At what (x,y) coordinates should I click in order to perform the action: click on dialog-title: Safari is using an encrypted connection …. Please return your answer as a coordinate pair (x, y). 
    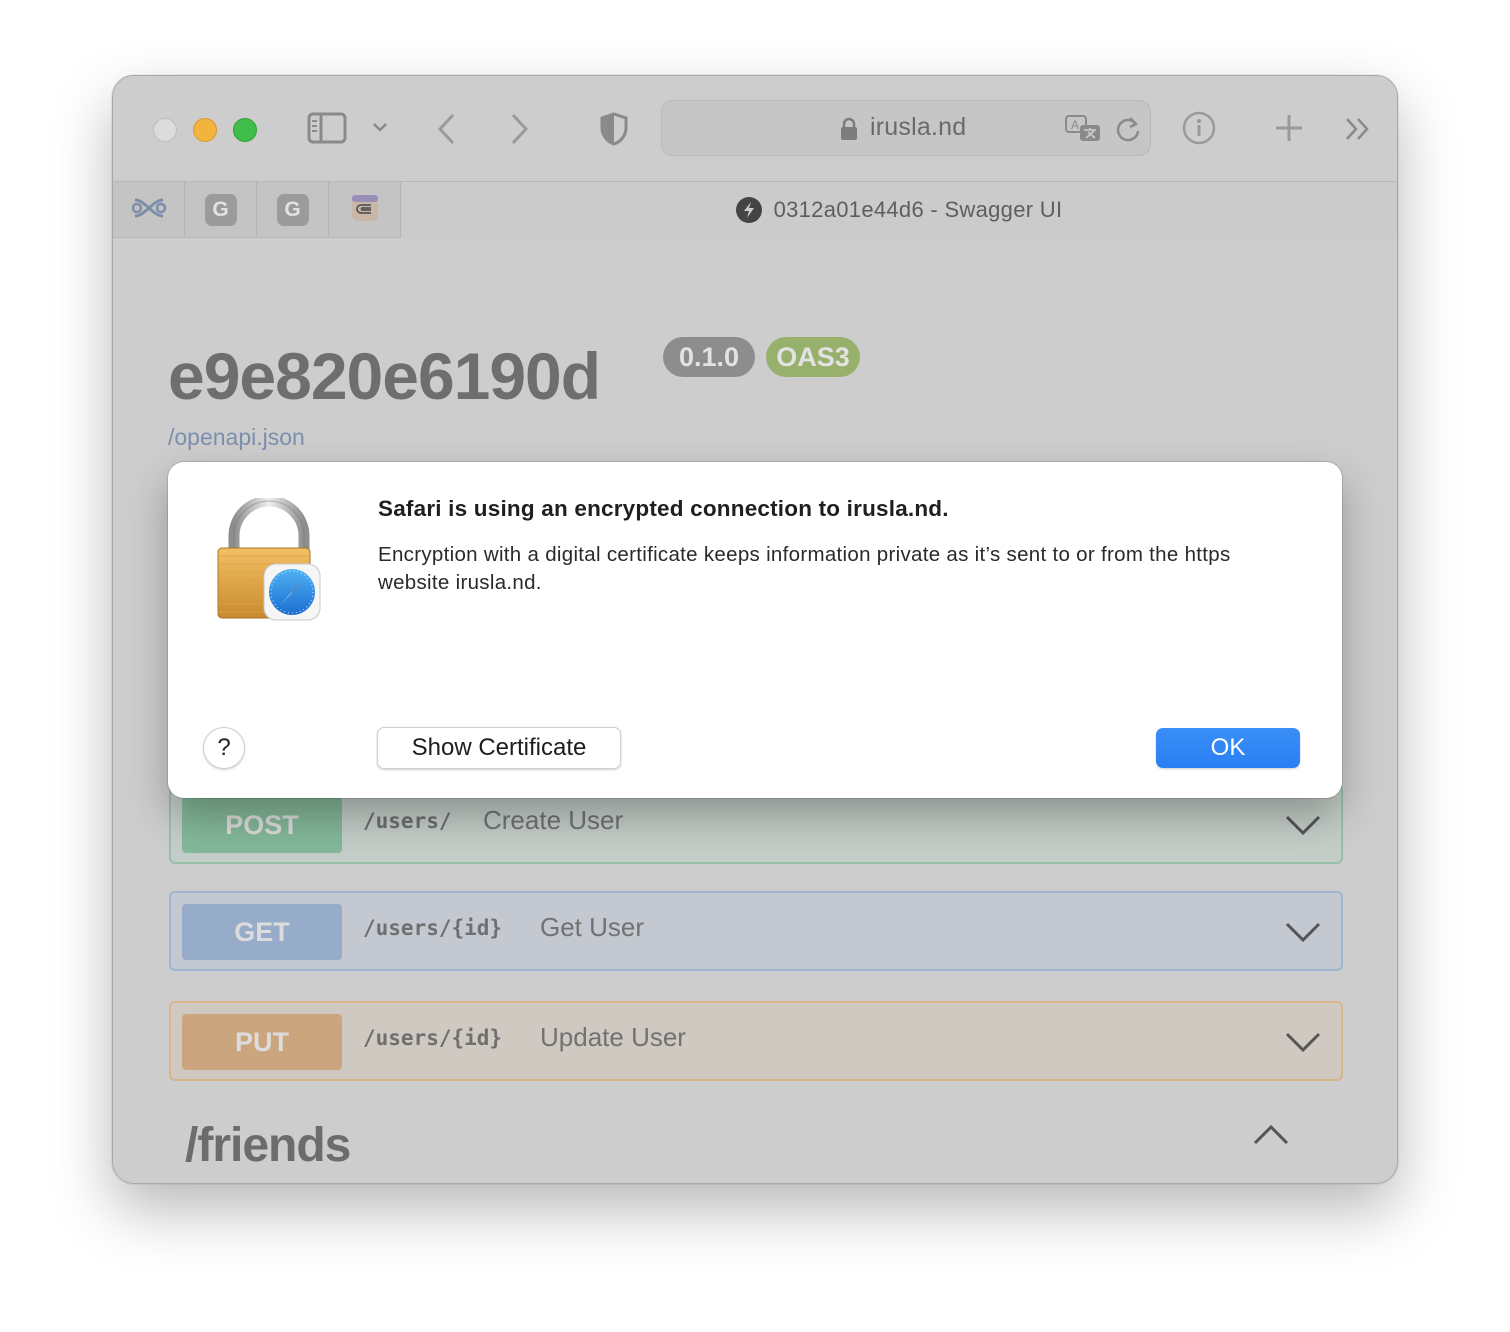
    Looking at the image, I should click on (663, 508).